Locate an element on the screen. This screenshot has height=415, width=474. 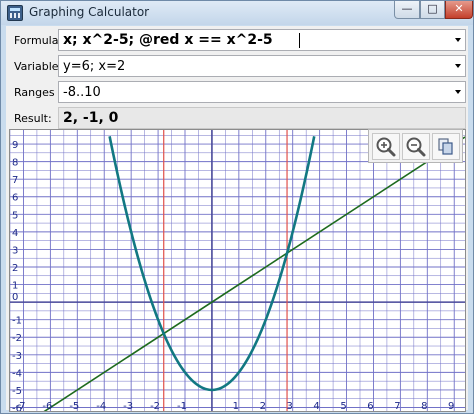
x-tick-label: -3 is located at coordinates (128, 406).